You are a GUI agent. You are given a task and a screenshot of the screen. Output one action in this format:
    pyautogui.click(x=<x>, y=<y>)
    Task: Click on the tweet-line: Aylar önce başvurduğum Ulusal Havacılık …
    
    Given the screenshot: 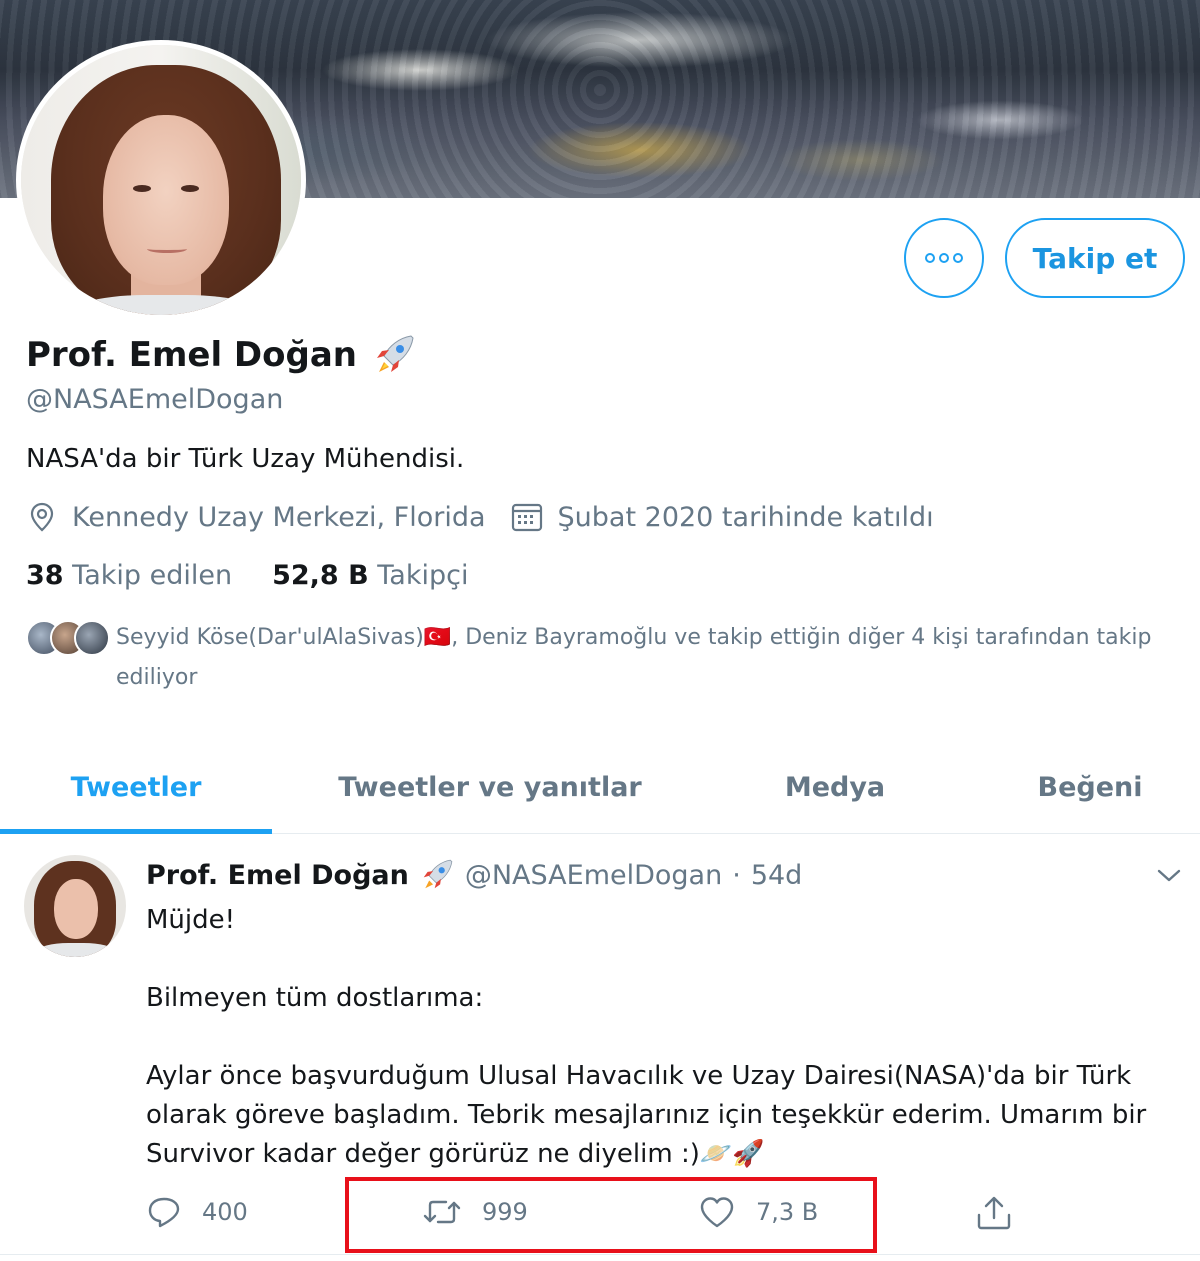 What is the action you would take?
    pyautogui.click(x=646, y=1115)
    